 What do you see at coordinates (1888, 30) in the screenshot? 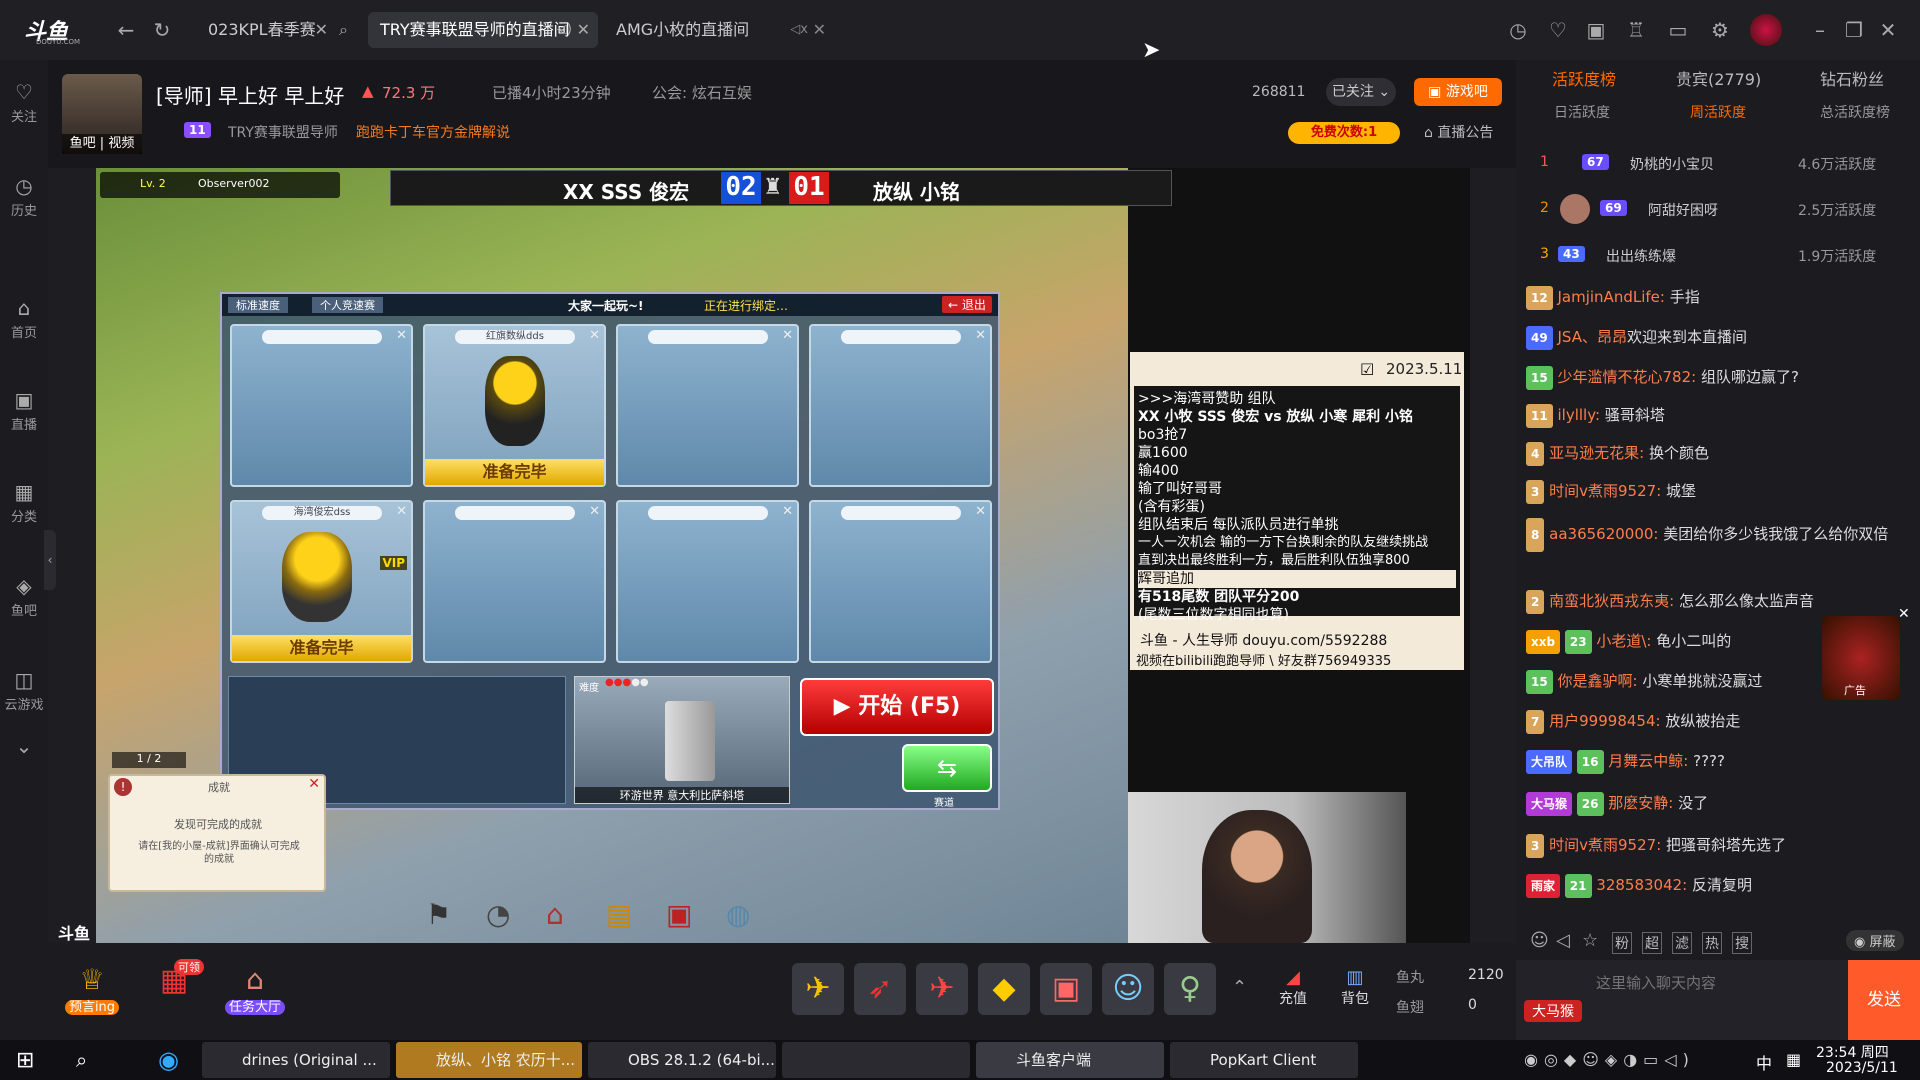
I see `close-window-icon: ✕` at bounding box center [1888, 30].